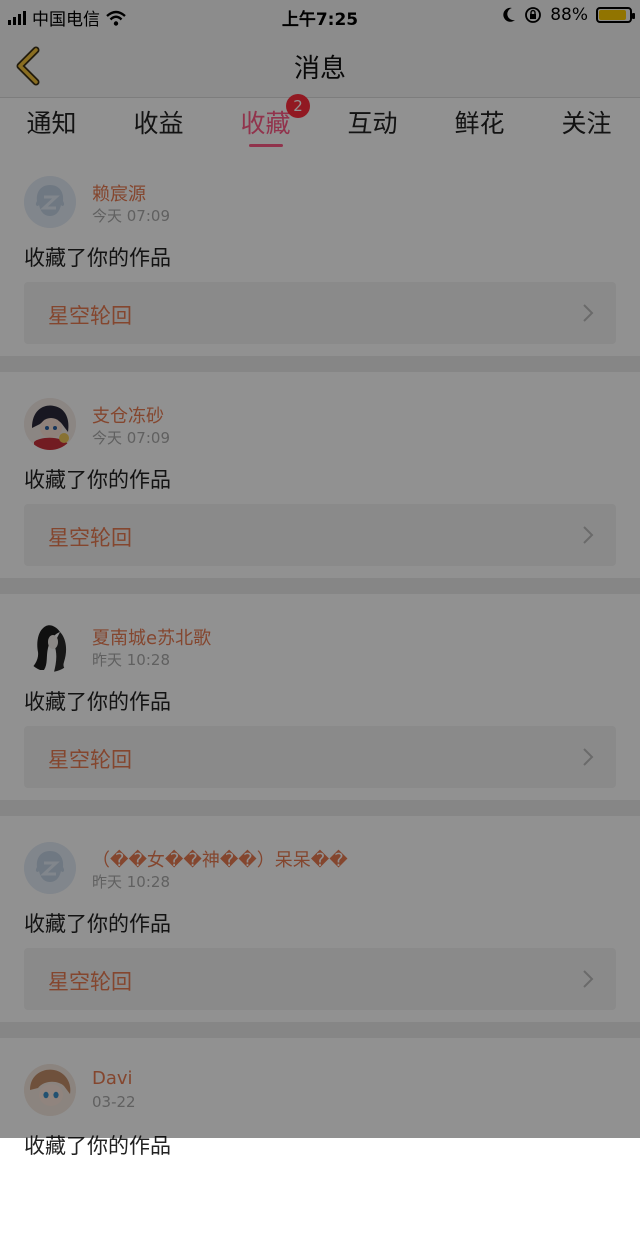  What do you see at coordinates (128, 415) in the screenshot?
I see `user-name: 支仓冻砂` at bounding box center [128, 415].